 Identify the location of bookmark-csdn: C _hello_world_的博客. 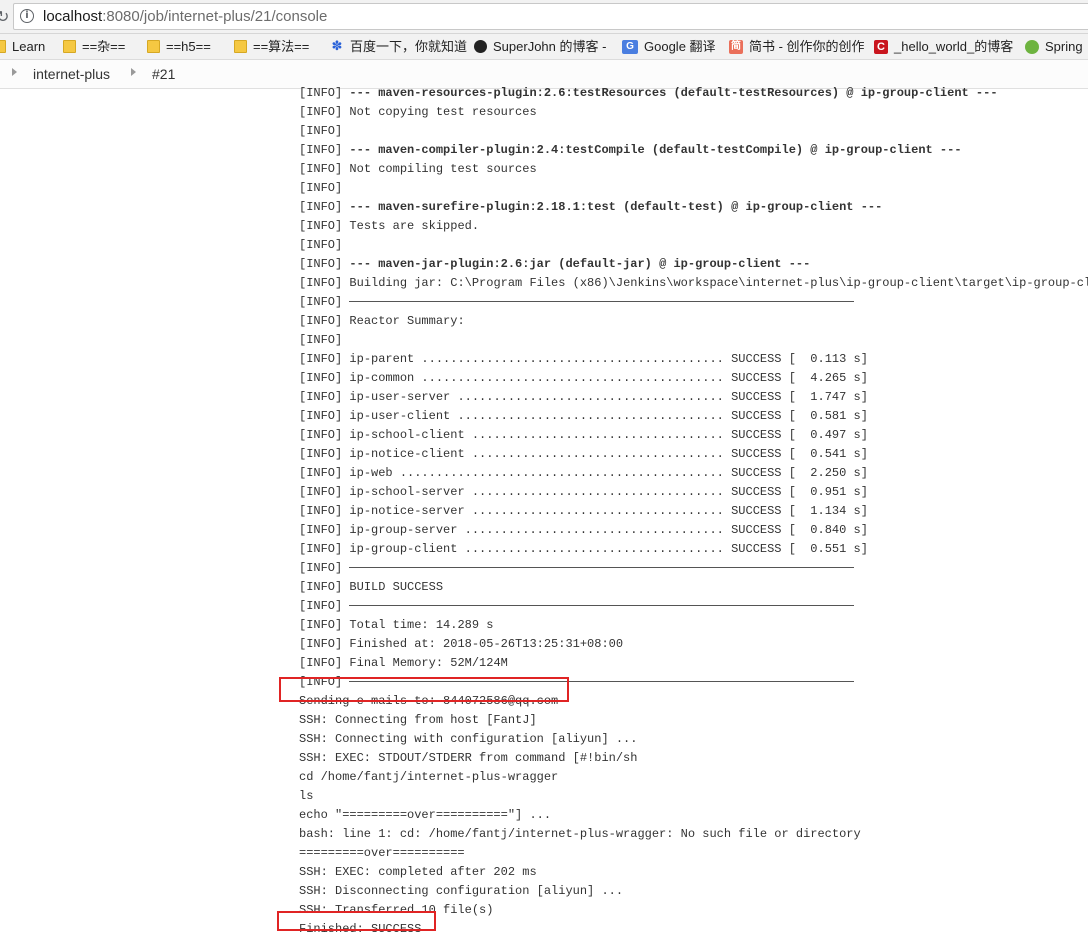
(943, 47).